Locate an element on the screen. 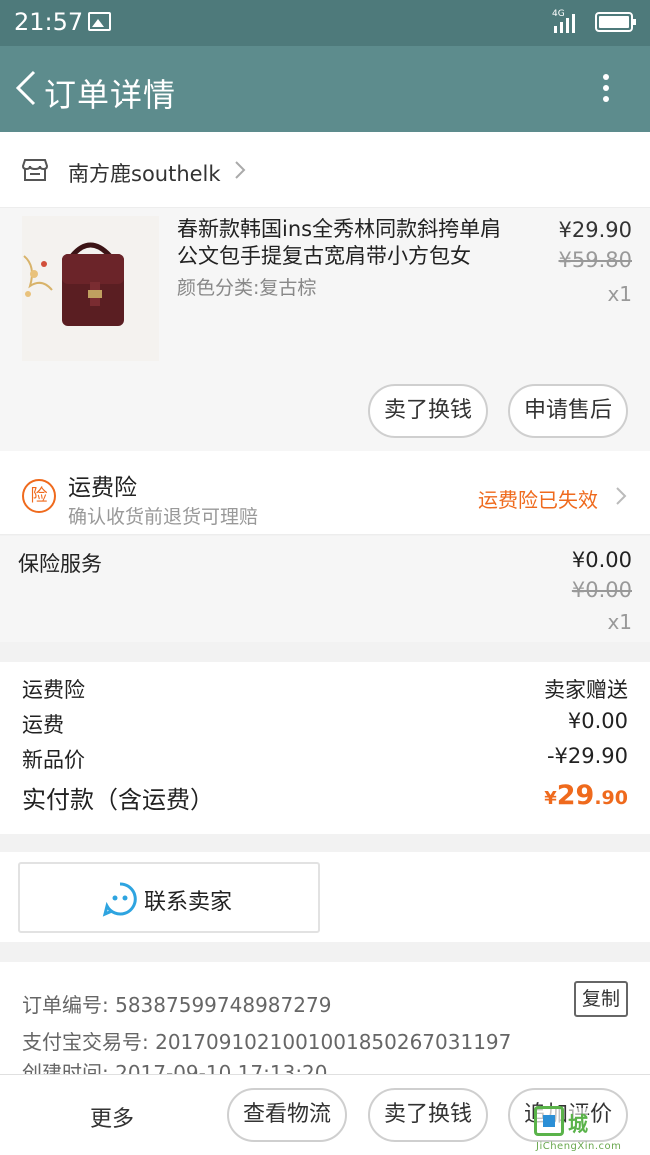  watermark-url: JiChengXin.com is located at coordinates (579, 1146).